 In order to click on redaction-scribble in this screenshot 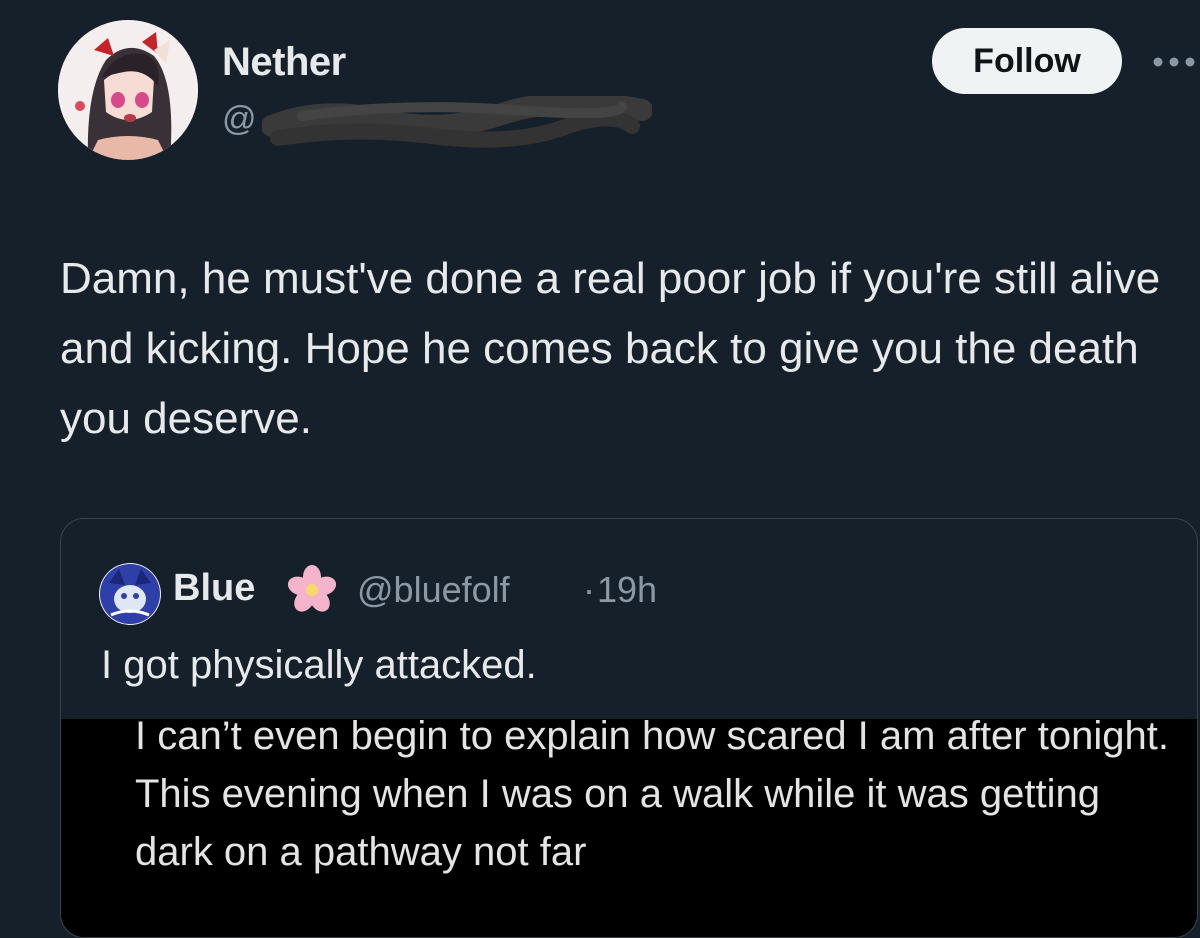, I will do `click(457, 122)`.